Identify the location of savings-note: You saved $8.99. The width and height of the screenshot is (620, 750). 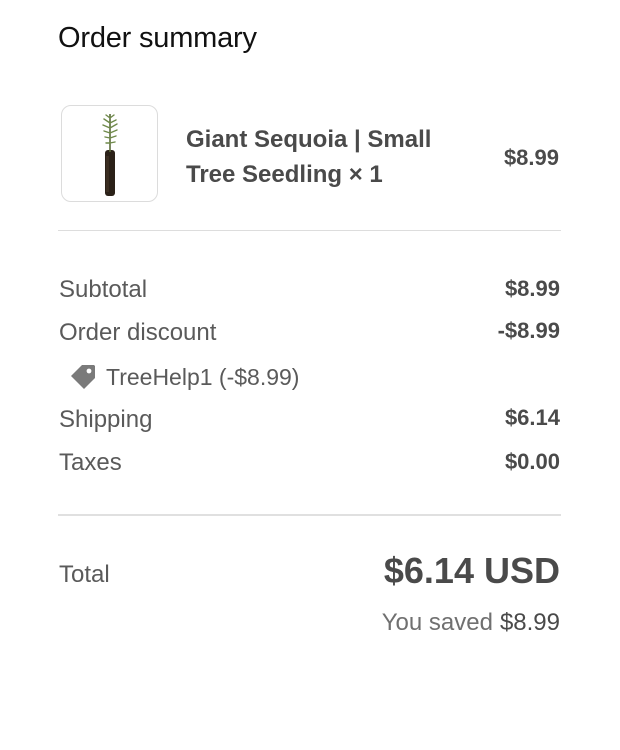
(471, 623).